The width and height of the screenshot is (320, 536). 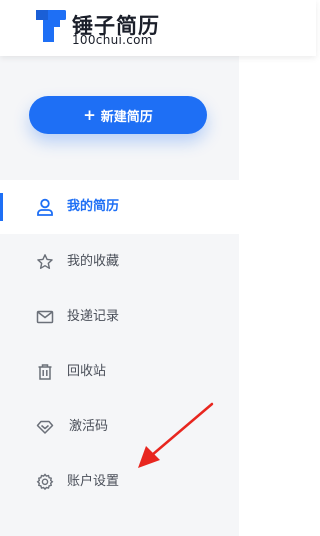 I want to click on user-icon, so click(x=45, y=207).